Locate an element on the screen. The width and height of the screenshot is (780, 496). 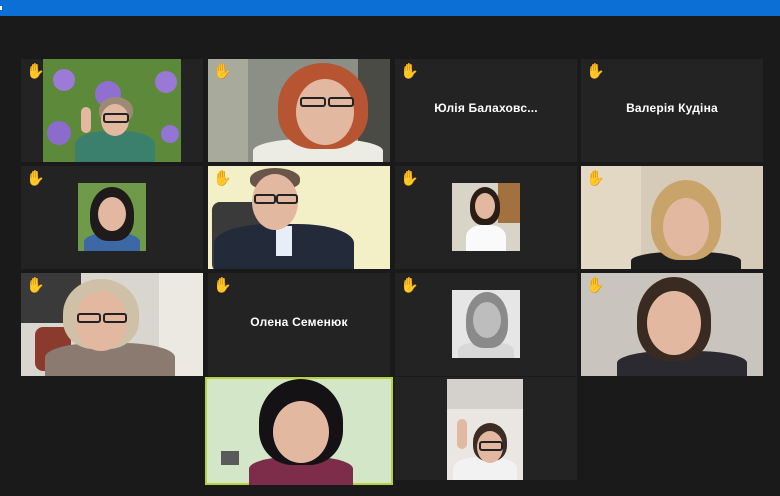
participant-tile is located at coordinates (486, 428).